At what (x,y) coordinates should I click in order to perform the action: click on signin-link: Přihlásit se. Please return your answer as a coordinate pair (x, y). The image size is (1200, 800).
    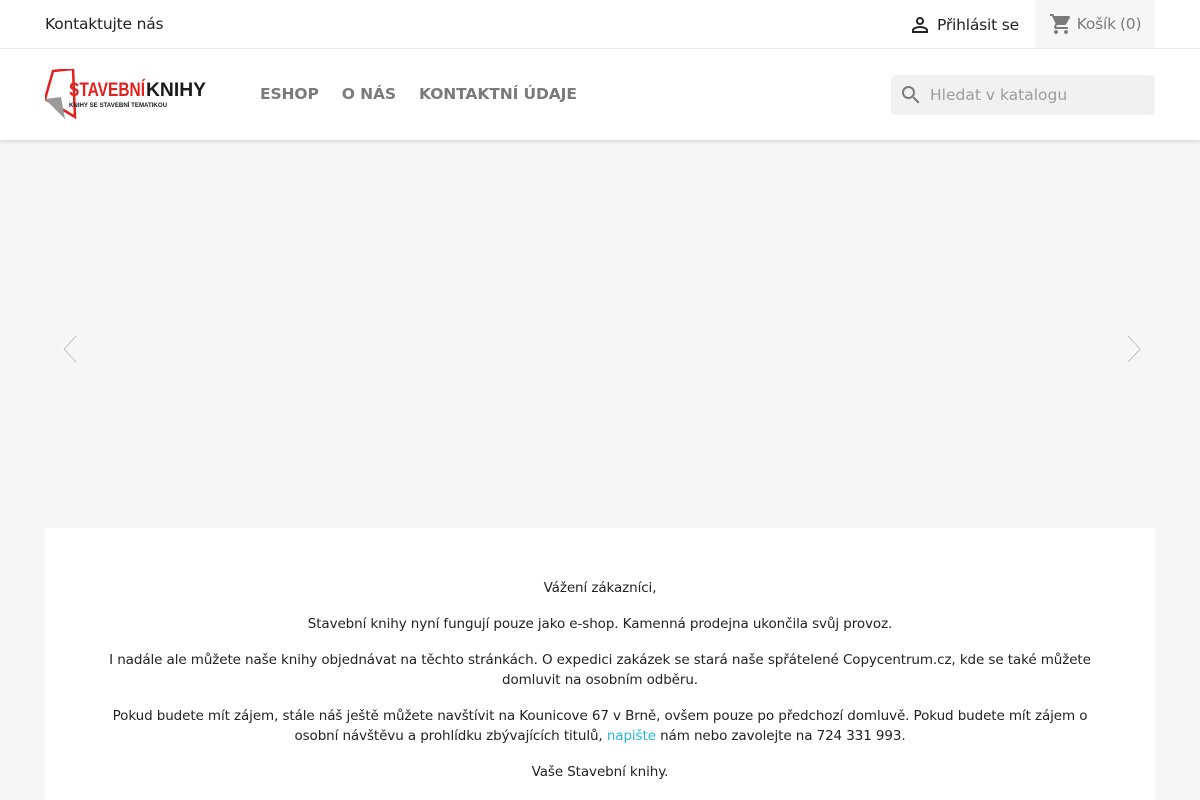
    Looking at the image, I should click on (963, 25).